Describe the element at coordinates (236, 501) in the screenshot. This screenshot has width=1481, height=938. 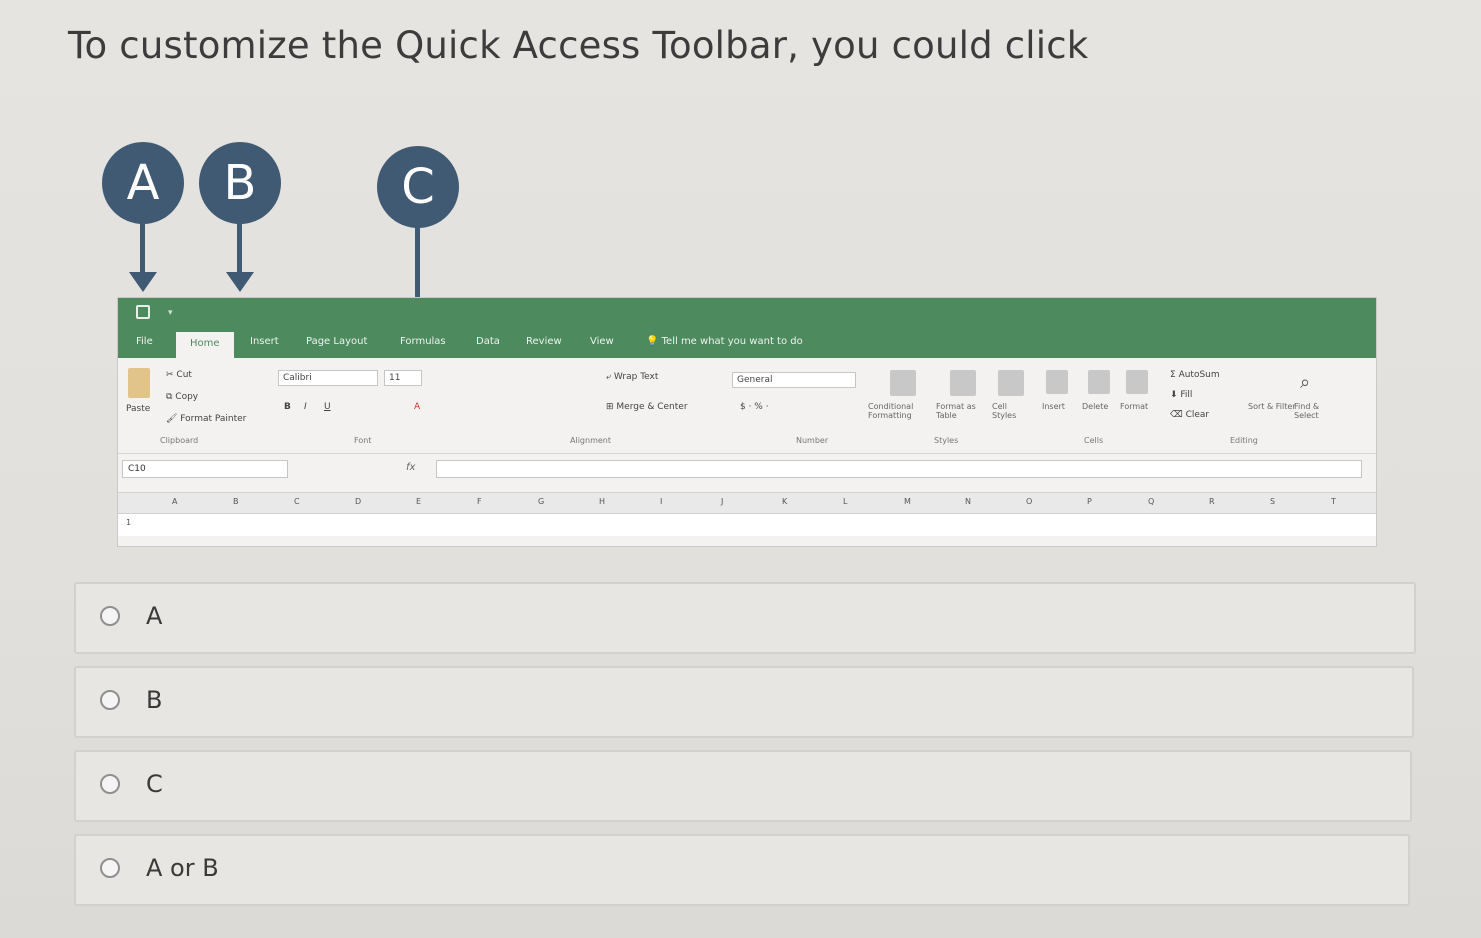
I see `column-header: B` at that location.